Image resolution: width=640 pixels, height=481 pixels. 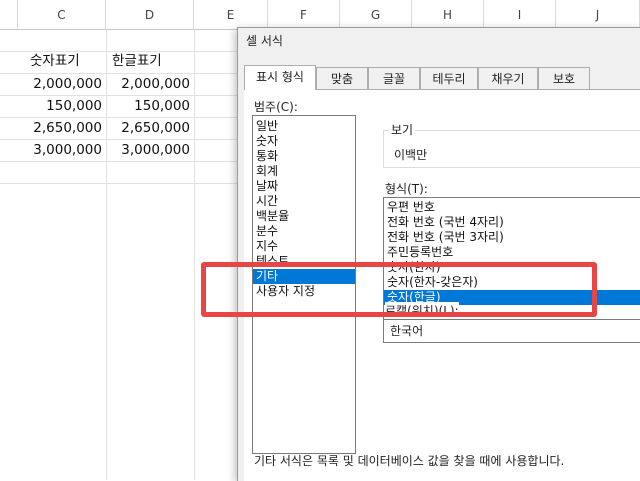 I want to click on column-header-i: I, so click(x=520, y=15).